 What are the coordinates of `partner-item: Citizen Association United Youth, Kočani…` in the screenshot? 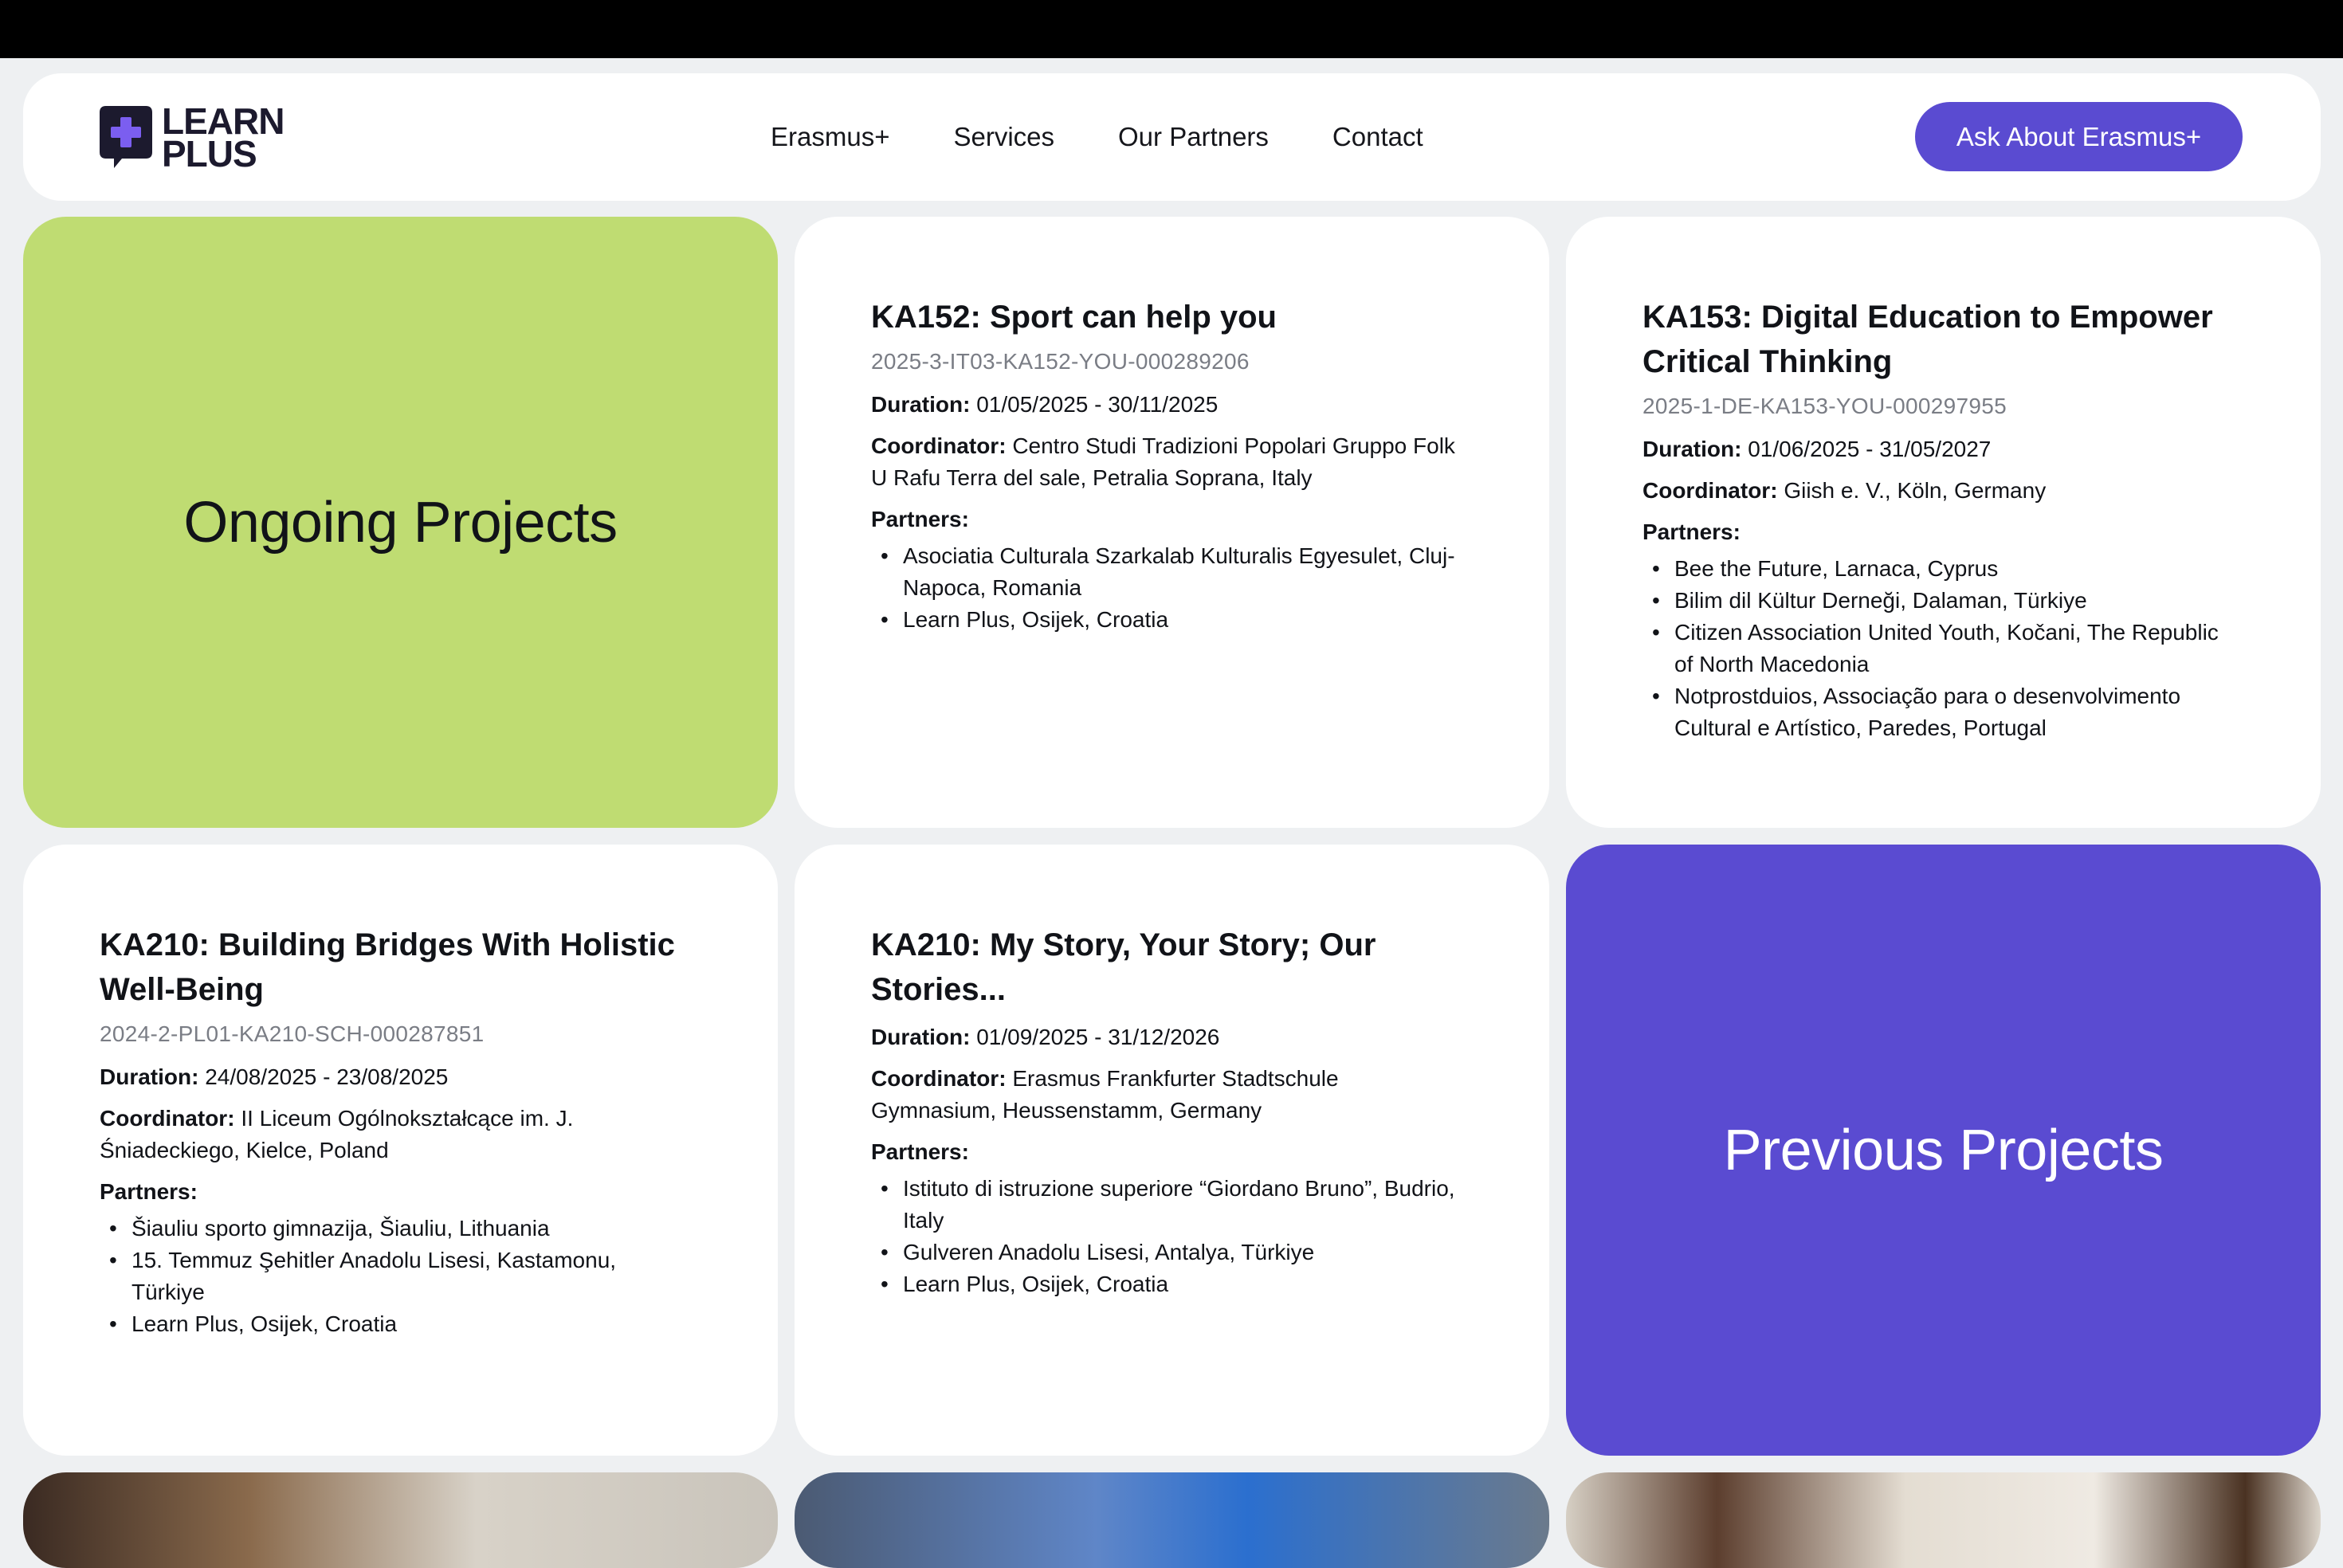 It's located at (1937, 648).